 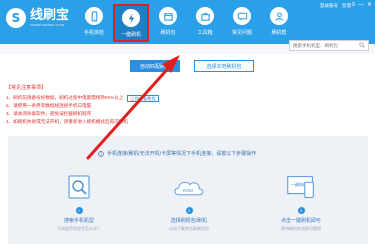 What do you see at coordinates (362, 45) in the screenshot?
I see `search-icon` at bounding box center [362, 45].